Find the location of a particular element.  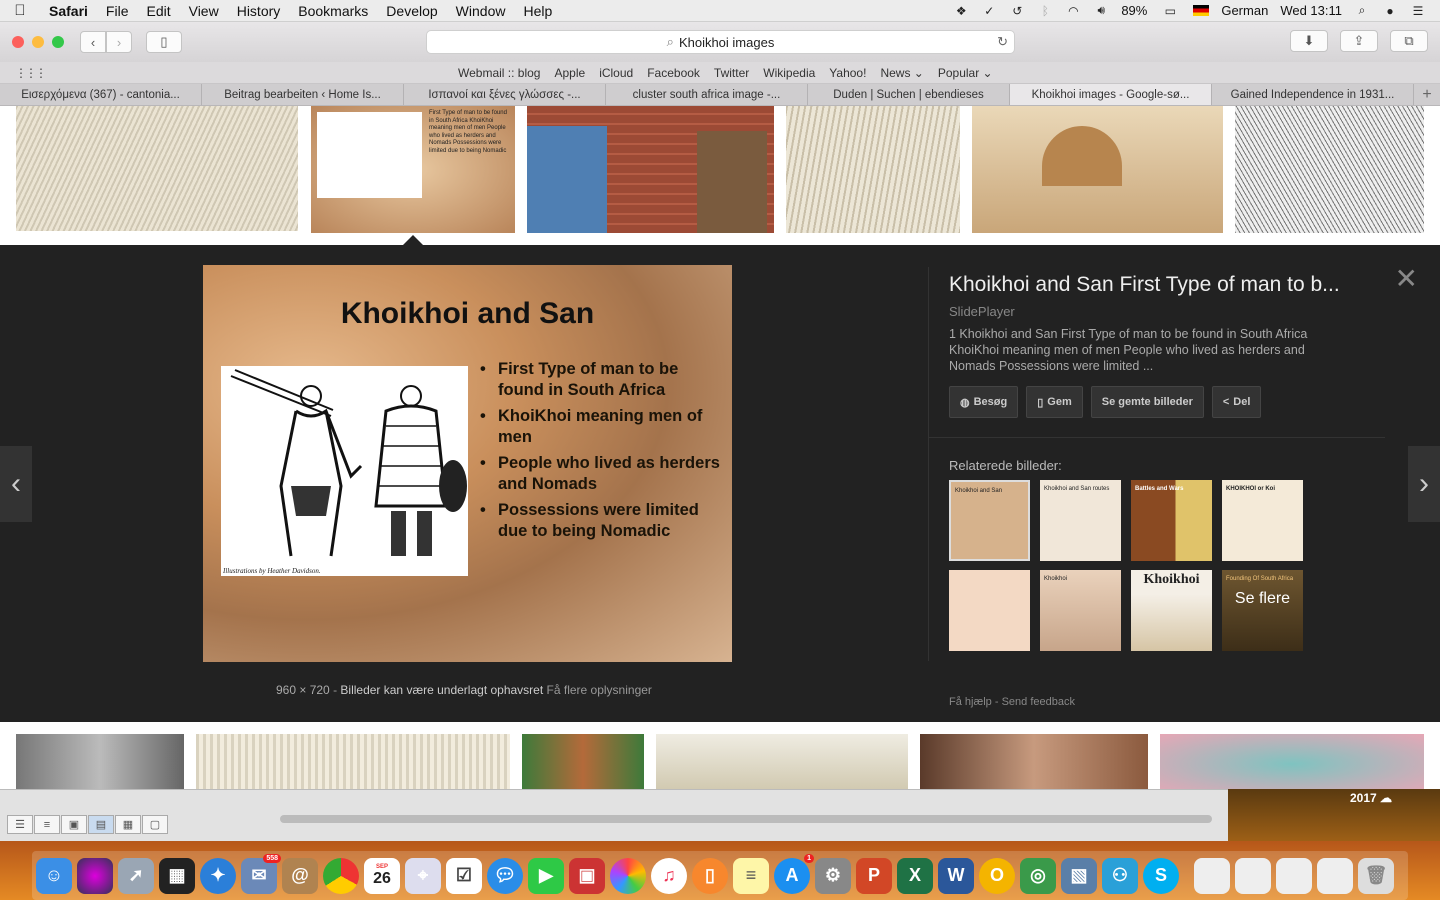

share-button: ⇪ is located at coordinates (1359, 41).